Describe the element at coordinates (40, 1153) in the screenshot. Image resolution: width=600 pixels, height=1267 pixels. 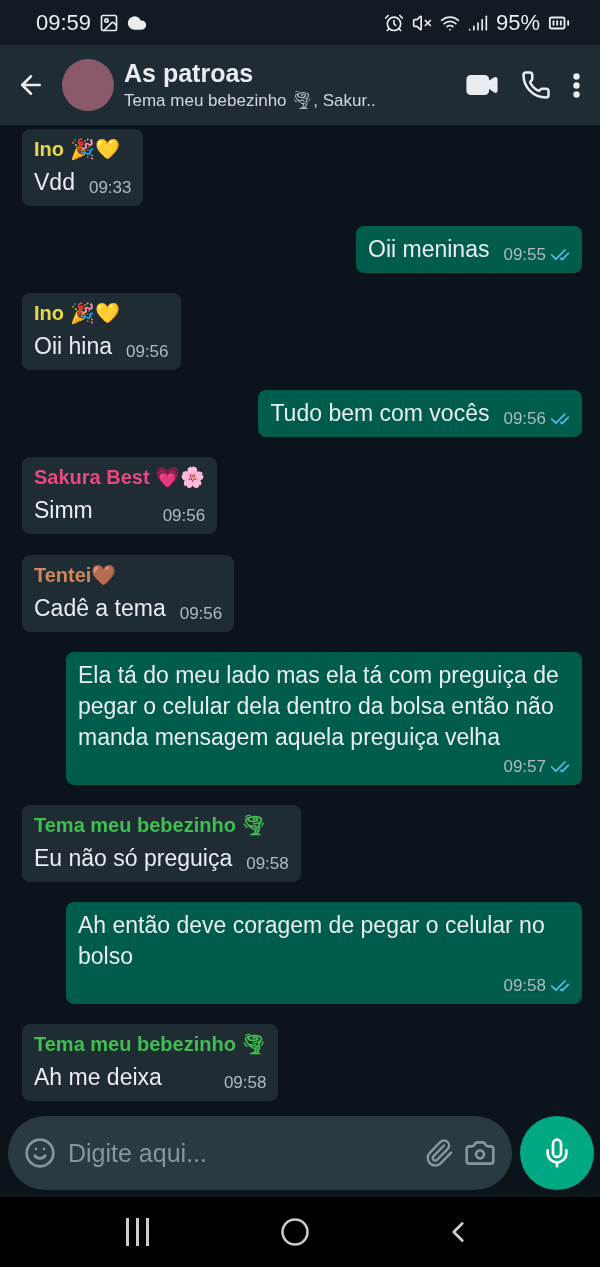
I see `emoji-icon` at that location.